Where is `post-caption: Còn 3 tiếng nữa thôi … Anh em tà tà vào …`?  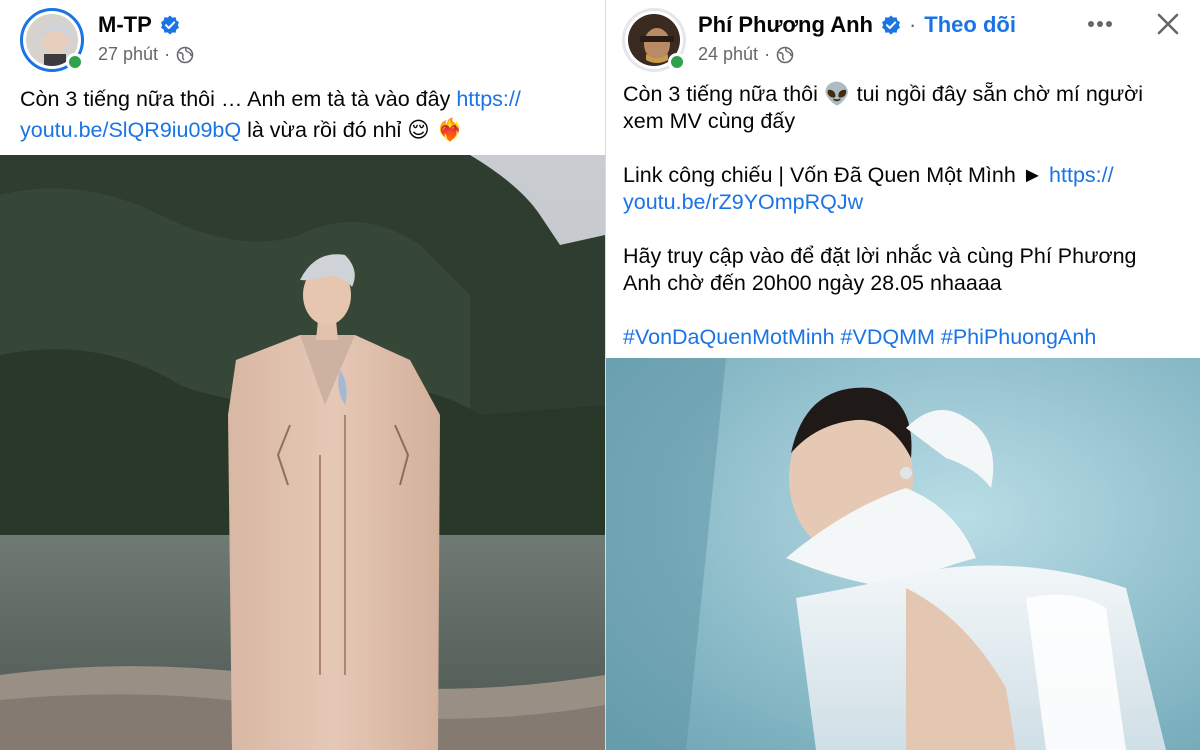 post-caption: Còn 3 tiếng nữa thôi … Anh em tà tà vào … is located at coordinates (310, 115).